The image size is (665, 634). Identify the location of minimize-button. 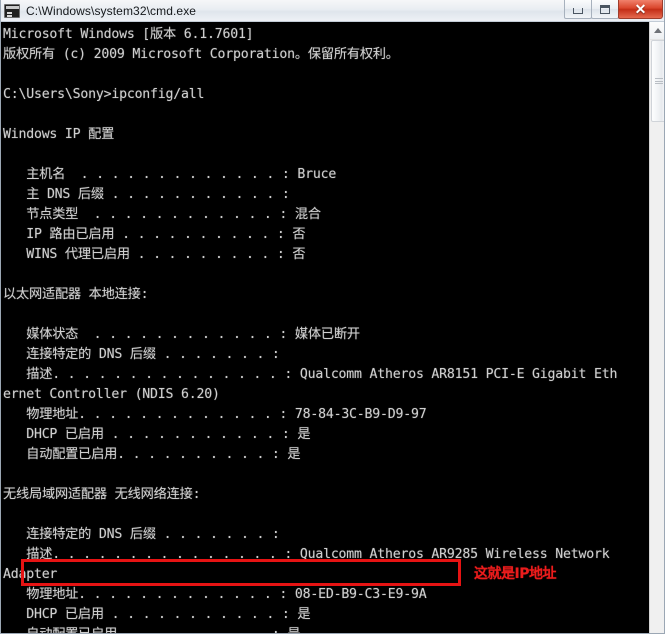
(578, 9).